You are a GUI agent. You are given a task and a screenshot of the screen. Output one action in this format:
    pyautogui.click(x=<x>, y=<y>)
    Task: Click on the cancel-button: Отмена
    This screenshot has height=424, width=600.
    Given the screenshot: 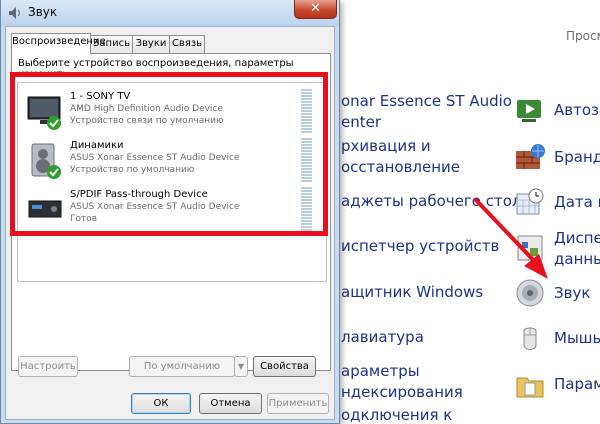 What is the action you would take?
    pyautogui.click(x=230, y=403)
    